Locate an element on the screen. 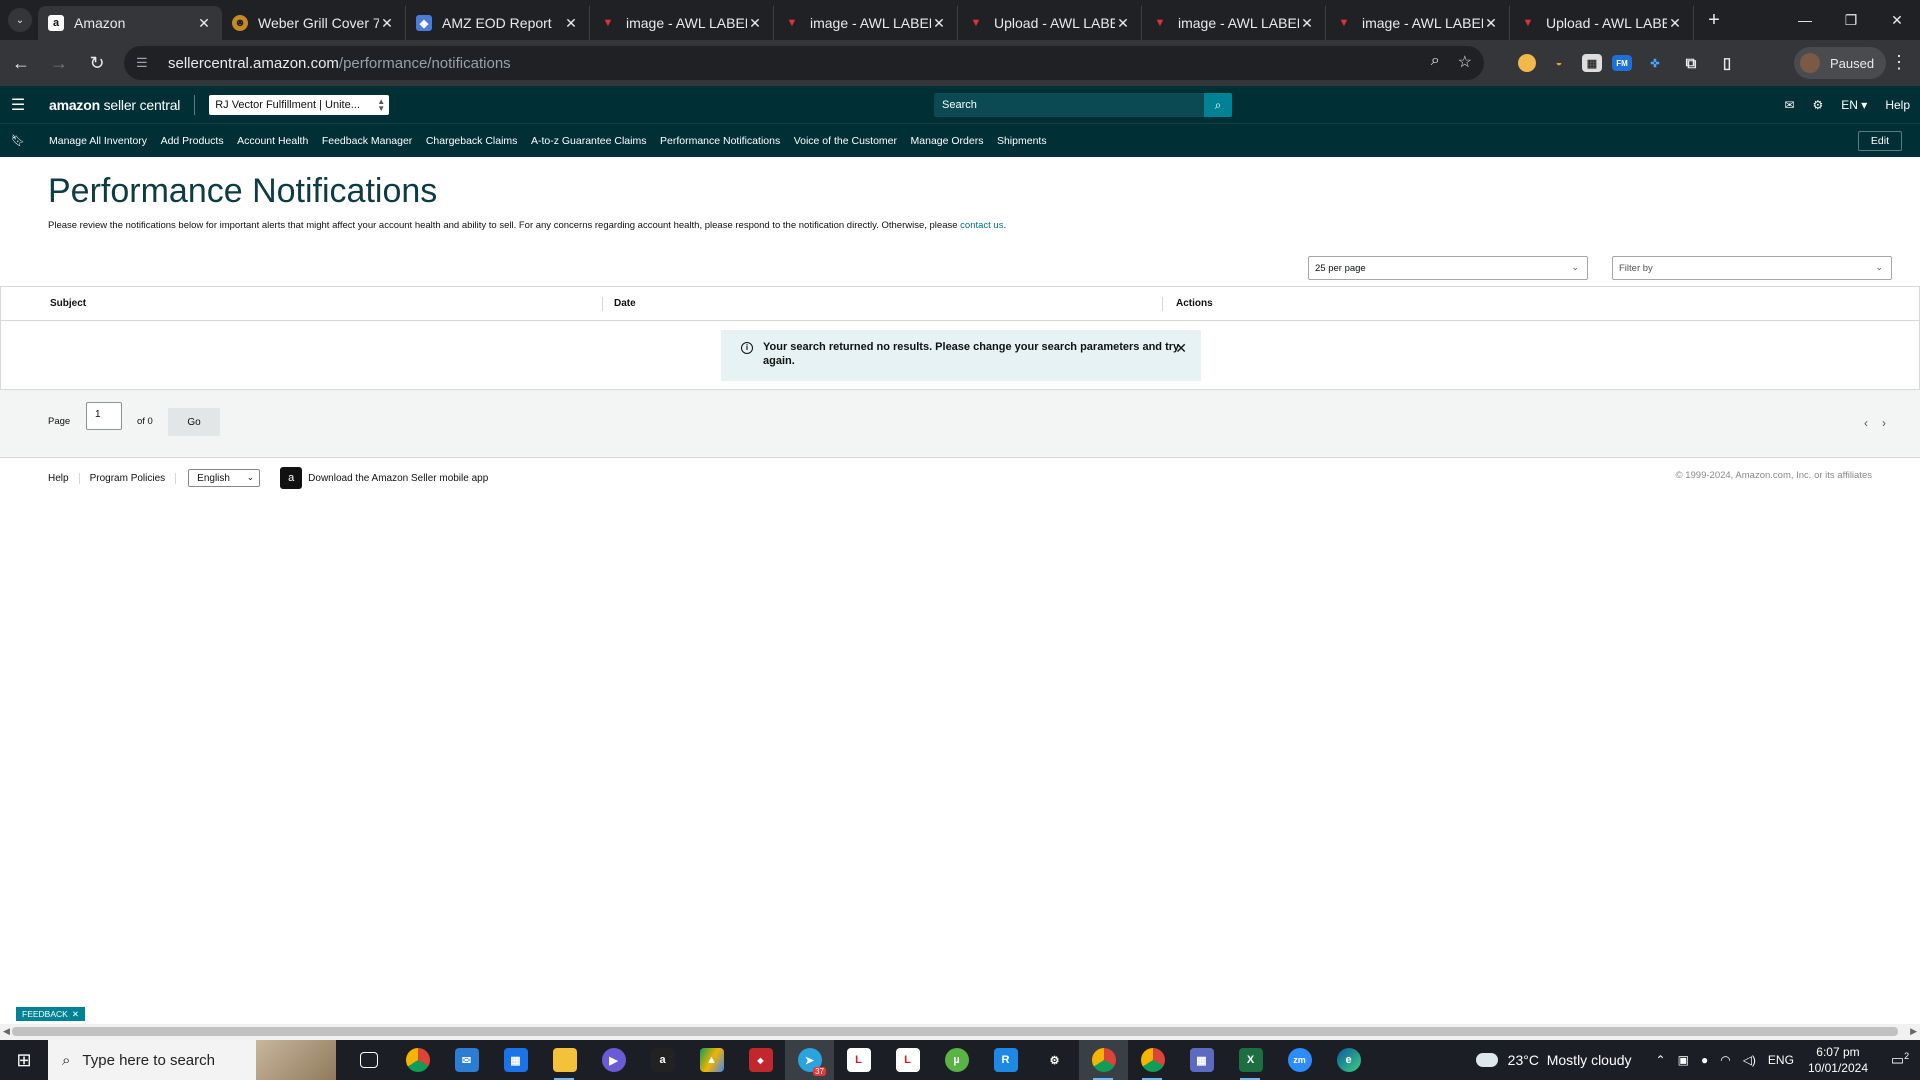 The width and height of the screenshot is (1920, 1080). search-icon: ⌕ is located at coordinates (1218, 105).